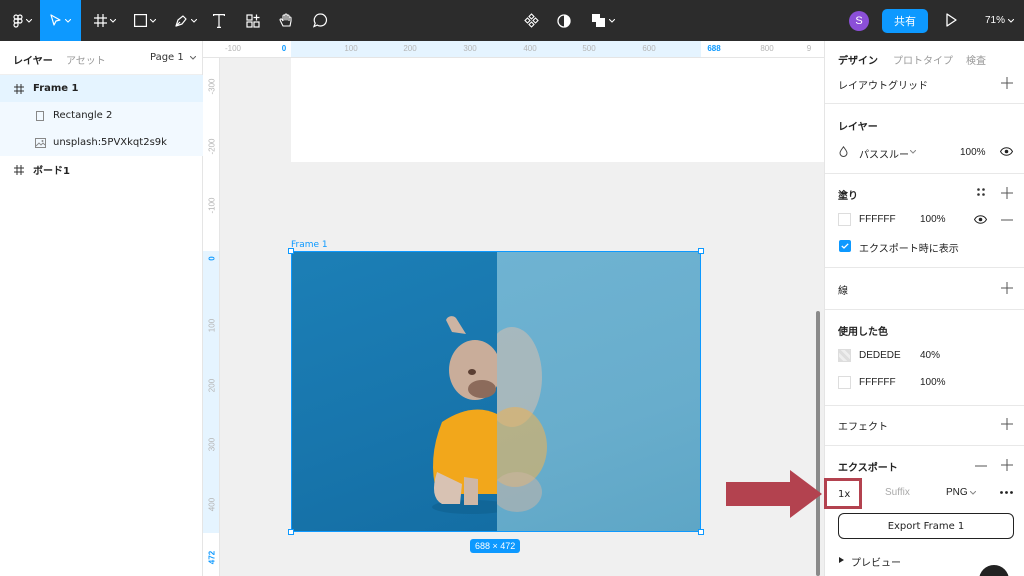 This screenshot has height=576, width=1024. What do you see at coordinates (973, 152) in the screenshot?
I see `layer-opacity: 100%` at bounding box center [973, 152].